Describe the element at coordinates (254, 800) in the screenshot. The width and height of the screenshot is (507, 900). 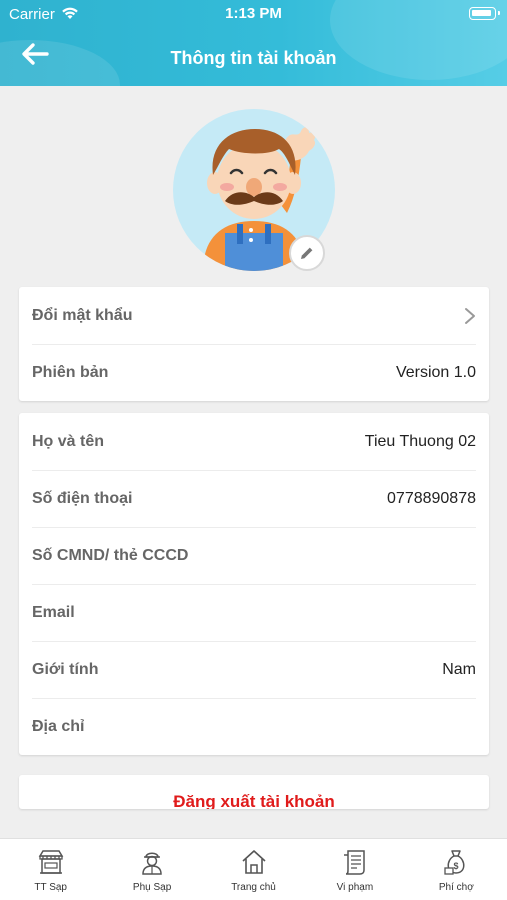
I see `logout-label: Đăng xuất tài khoản` at that location.